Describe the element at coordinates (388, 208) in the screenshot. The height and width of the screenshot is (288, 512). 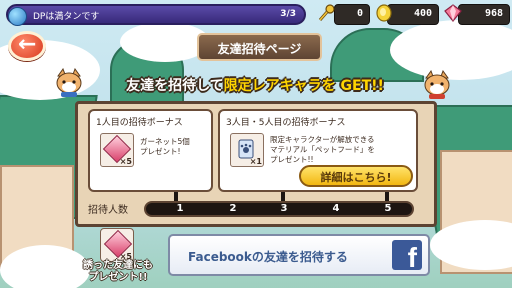
I see `progress-step-5: 5` at that location.